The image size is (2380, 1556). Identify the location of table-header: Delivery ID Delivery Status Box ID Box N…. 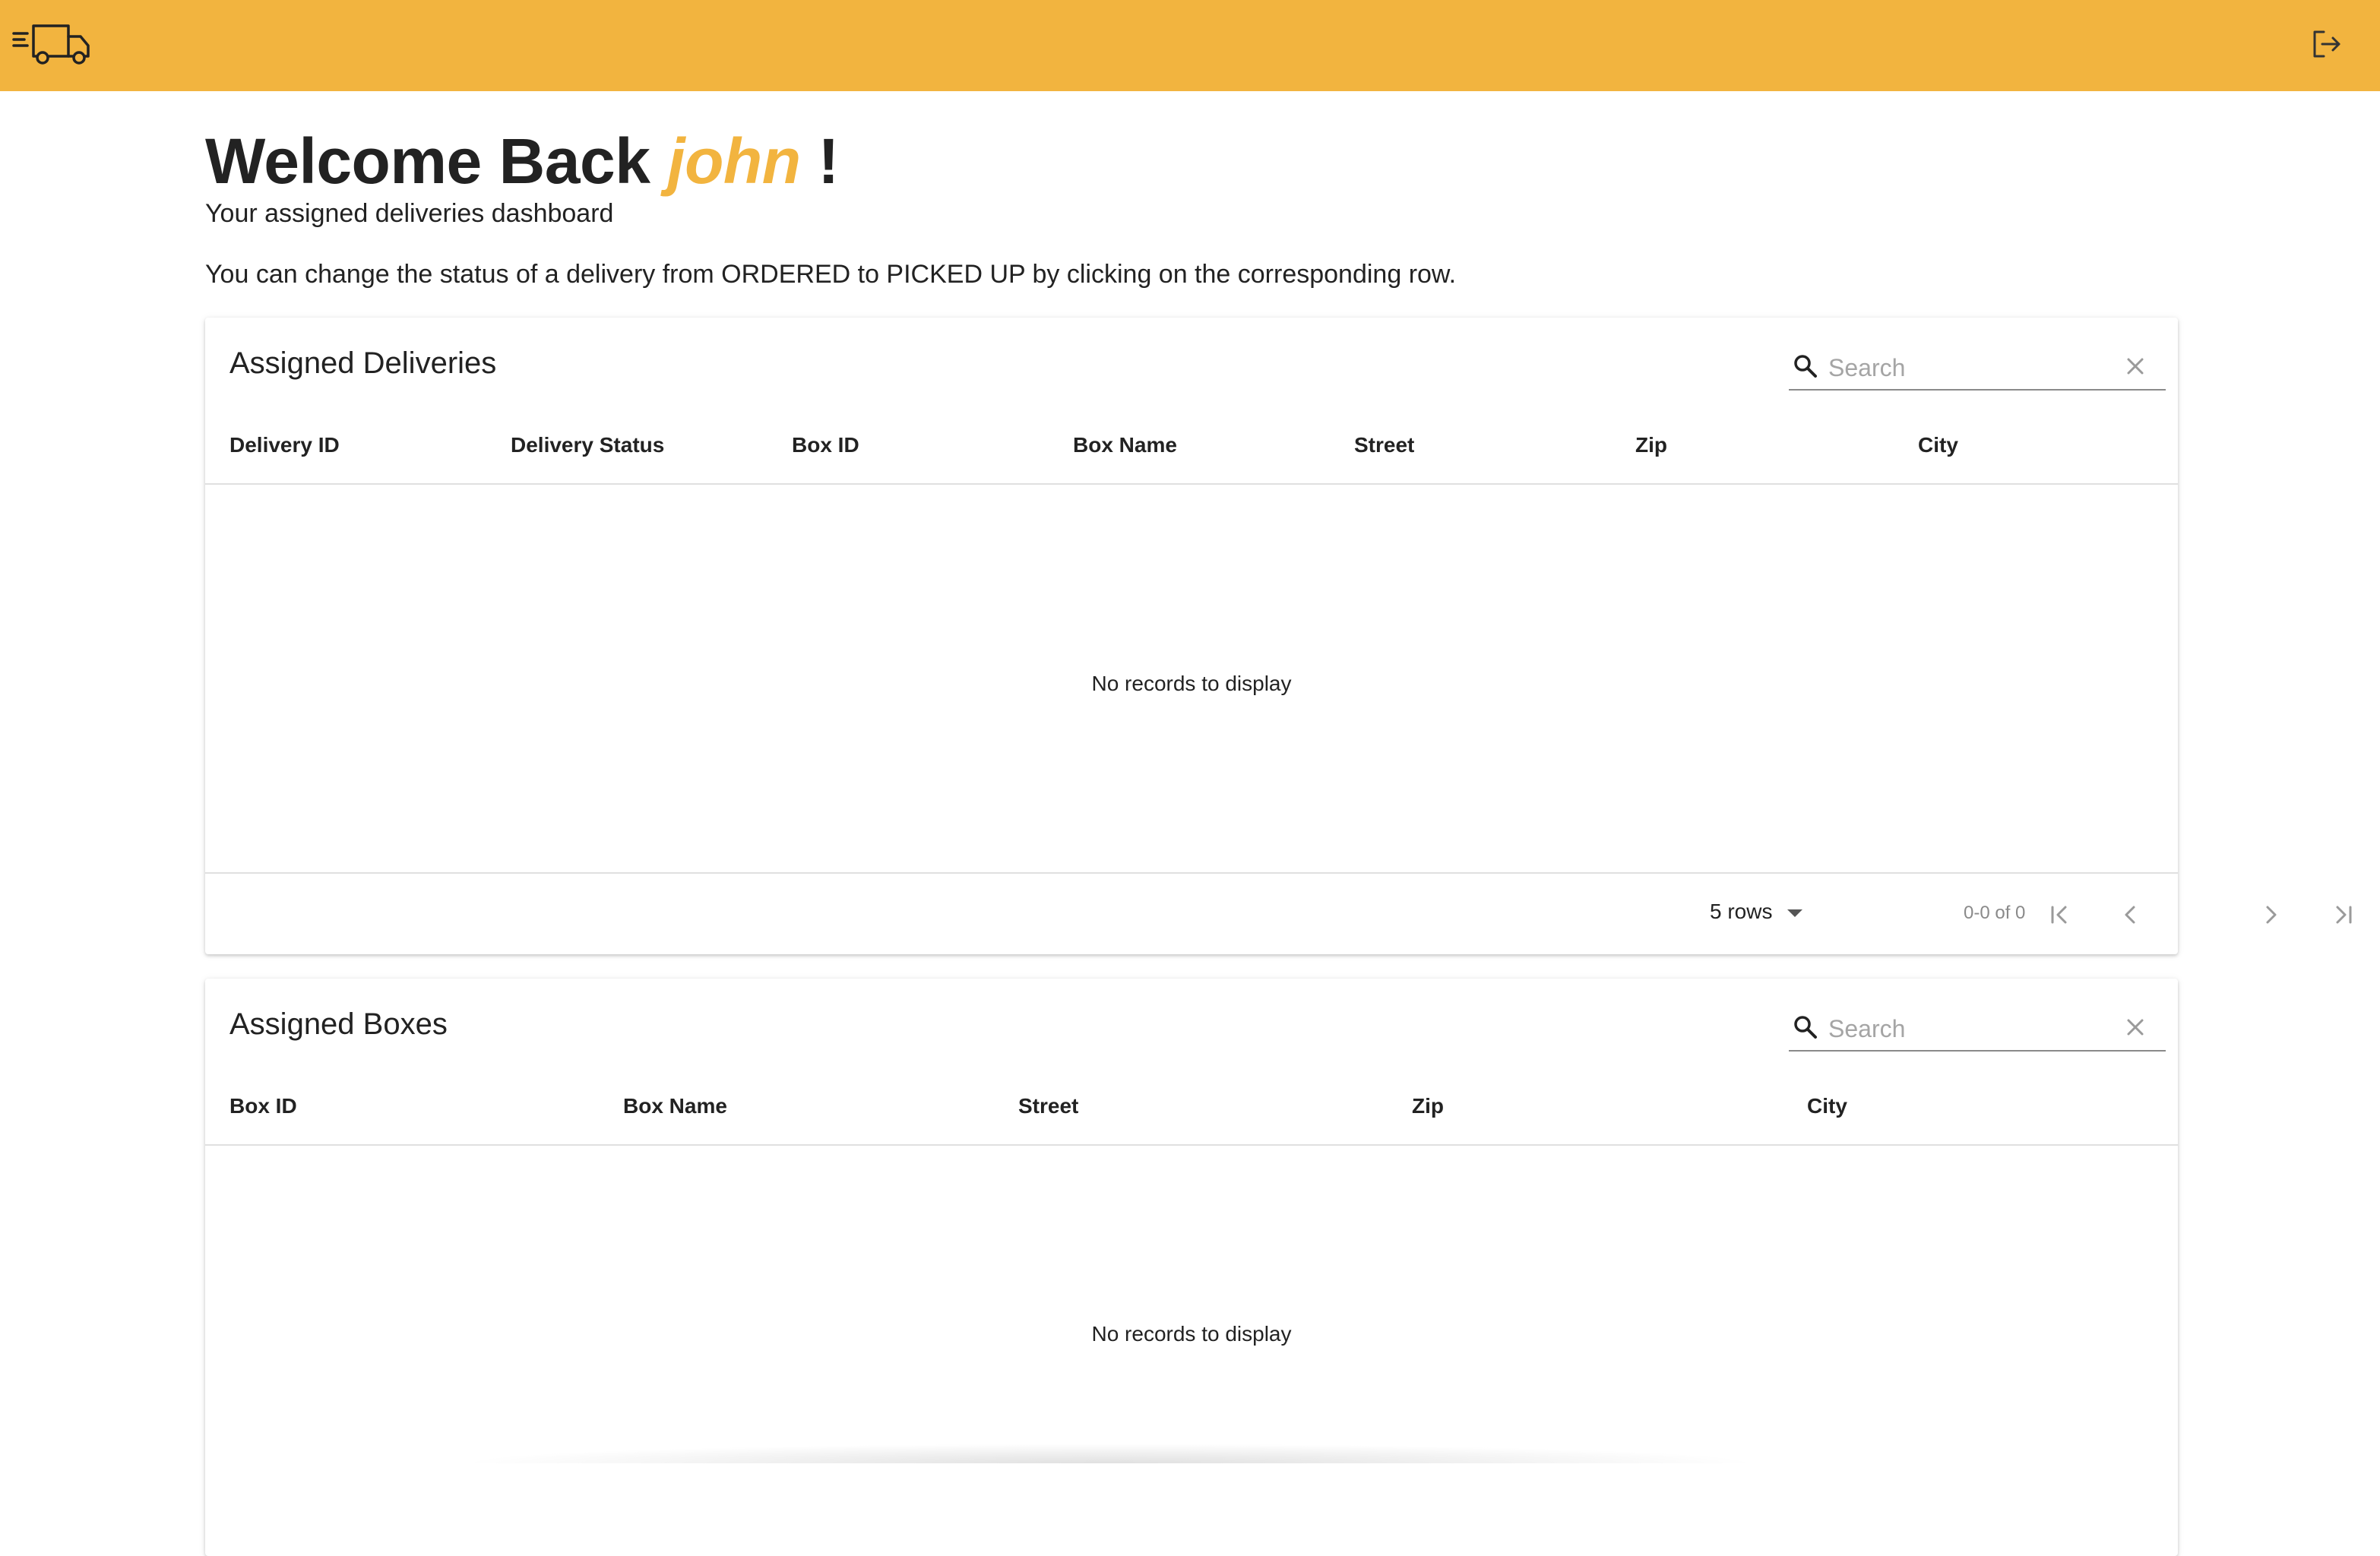
(1191, 447).